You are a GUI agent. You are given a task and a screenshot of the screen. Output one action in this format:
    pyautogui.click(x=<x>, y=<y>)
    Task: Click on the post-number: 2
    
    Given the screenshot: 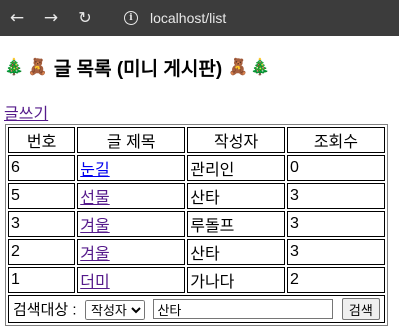 What is the action you would take?
    pyautogui.click(x=42, y=252)
    